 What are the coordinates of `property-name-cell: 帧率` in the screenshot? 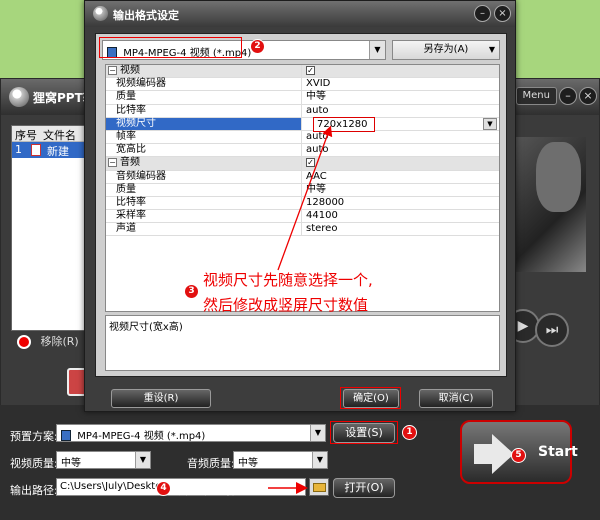 It's located at (204, 137).